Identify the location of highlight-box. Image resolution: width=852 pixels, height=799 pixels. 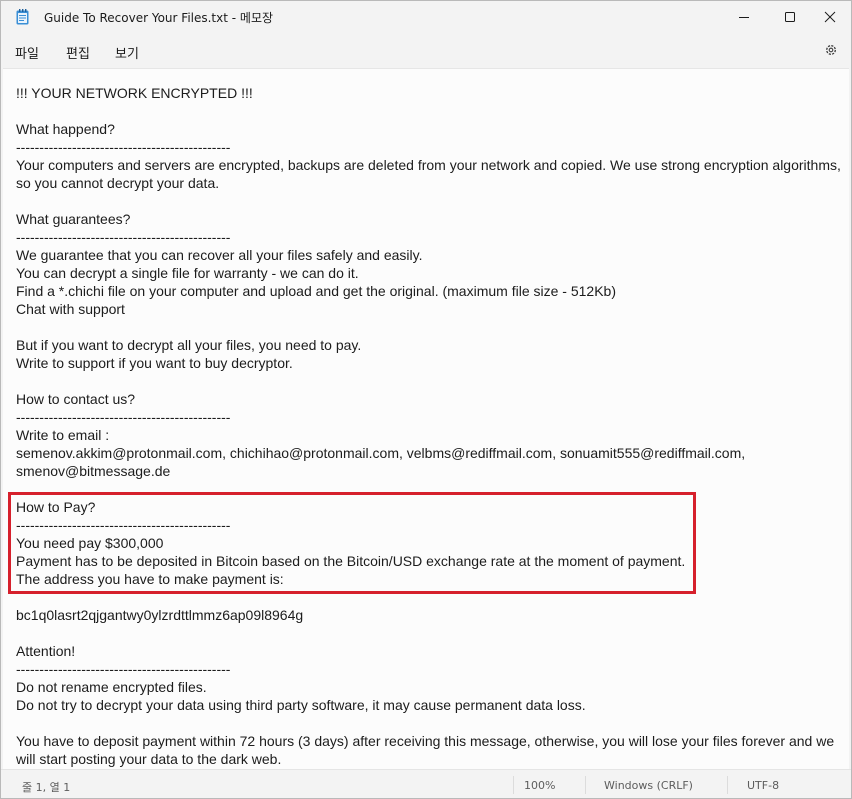
(352, 543).